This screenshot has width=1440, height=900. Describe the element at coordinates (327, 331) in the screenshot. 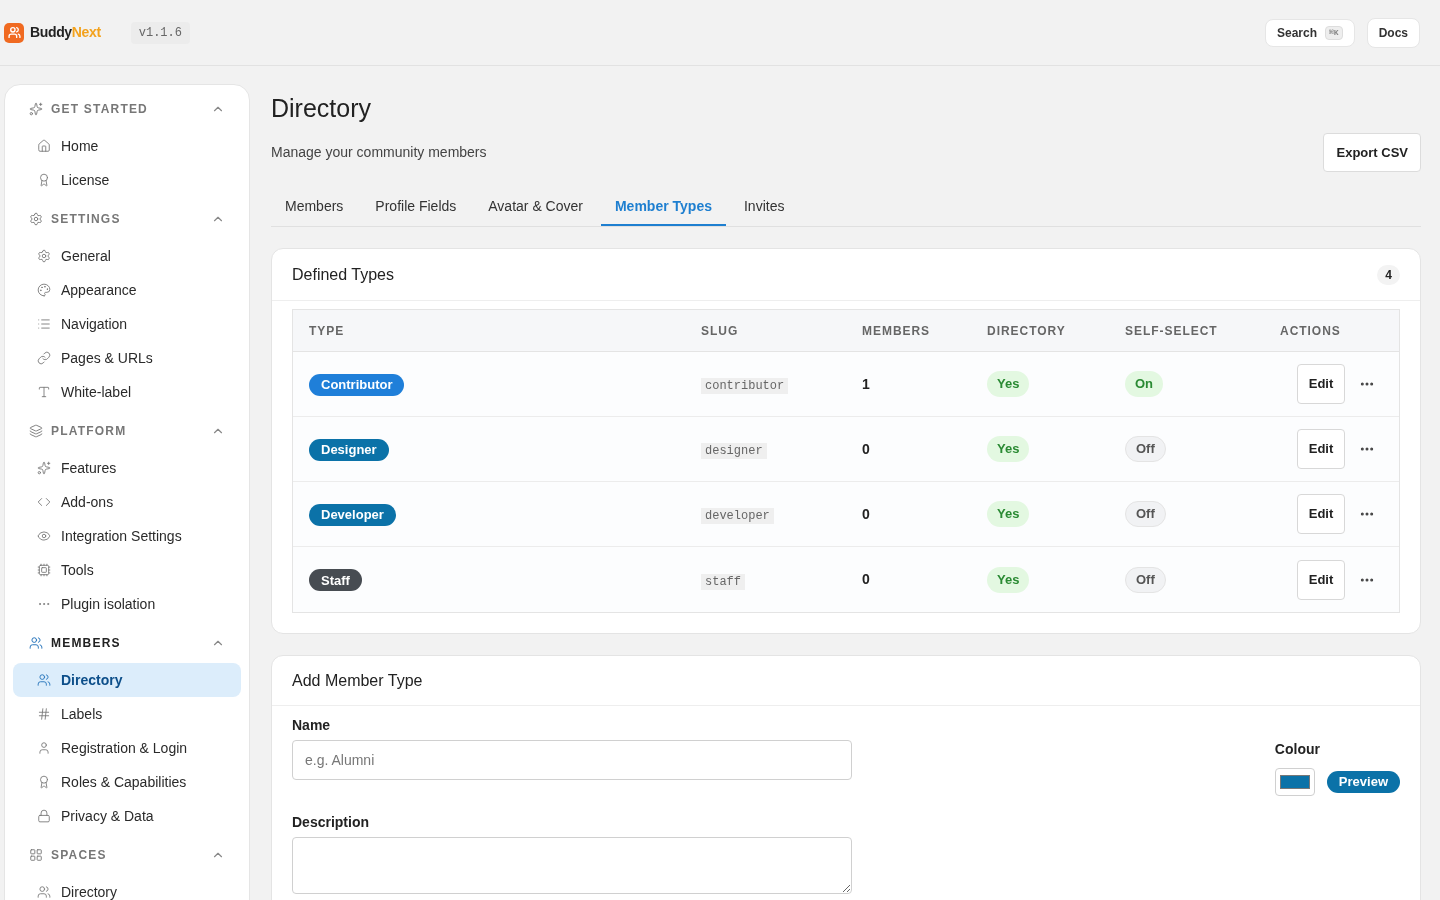

I see `column-header: TYPE` at that location.